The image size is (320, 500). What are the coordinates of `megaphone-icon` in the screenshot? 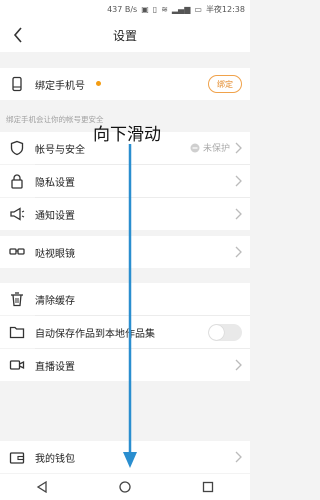 It's located at (17, 214).